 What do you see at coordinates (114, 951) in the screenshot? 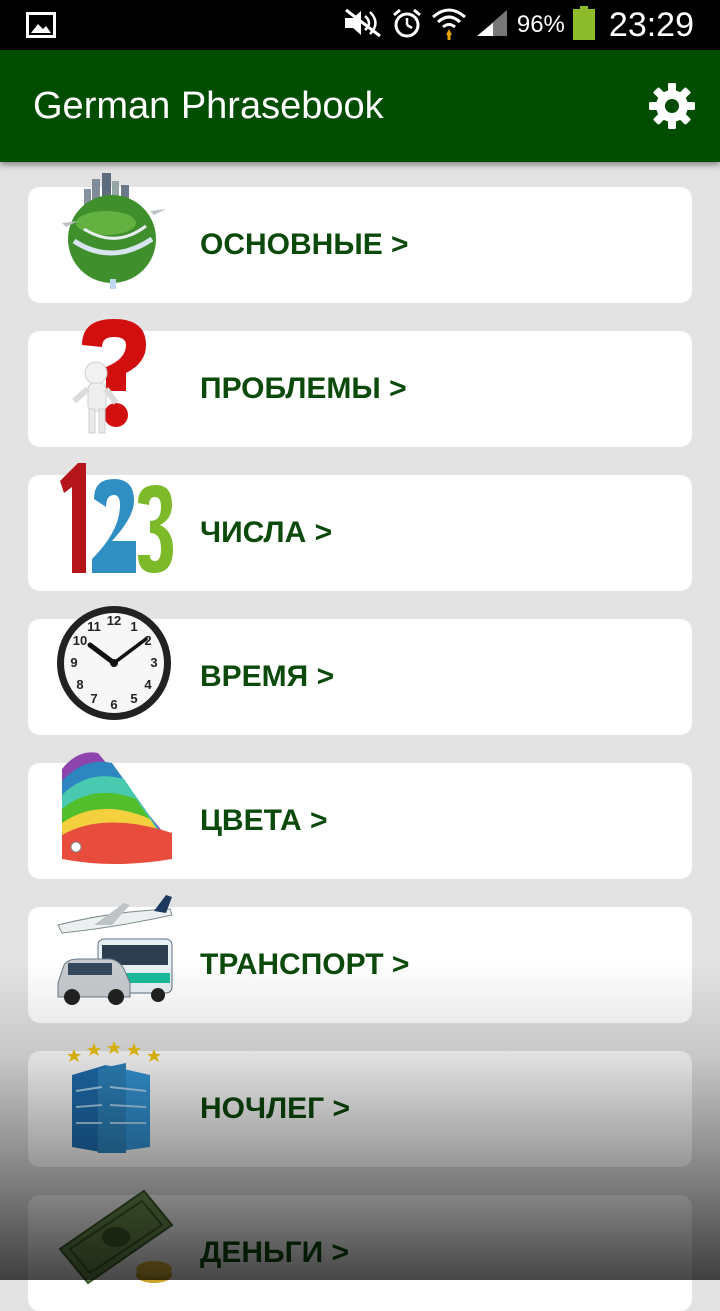
I see `transport-icon` at bounding box center [114, 951].